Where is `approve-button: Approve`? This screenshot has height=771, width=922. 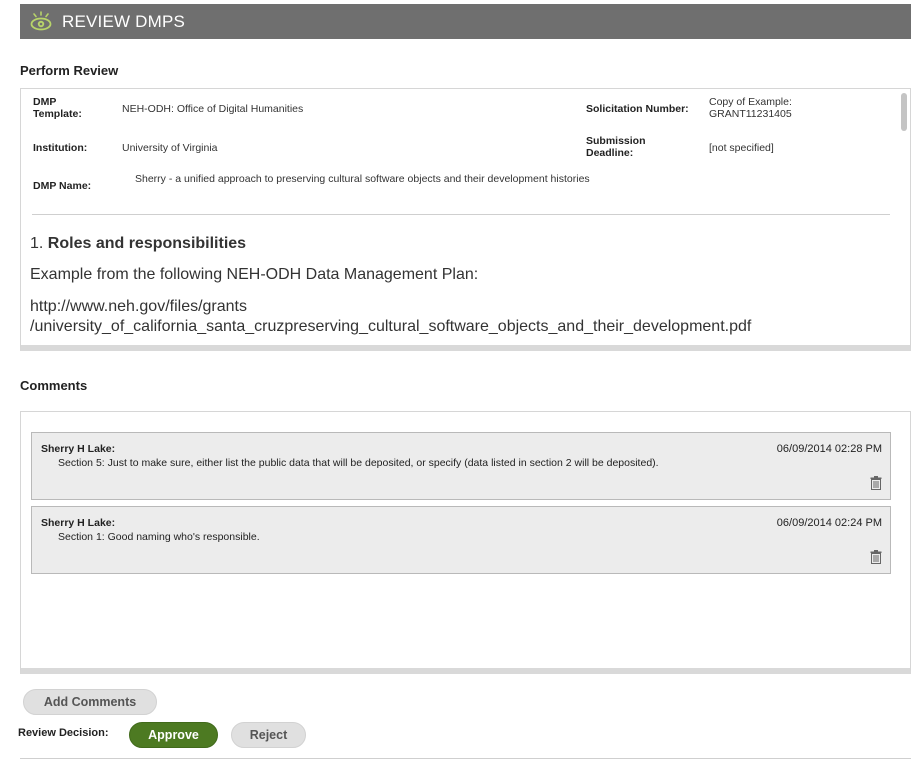 approve-button: Approve is located at coordinates (173, 735).